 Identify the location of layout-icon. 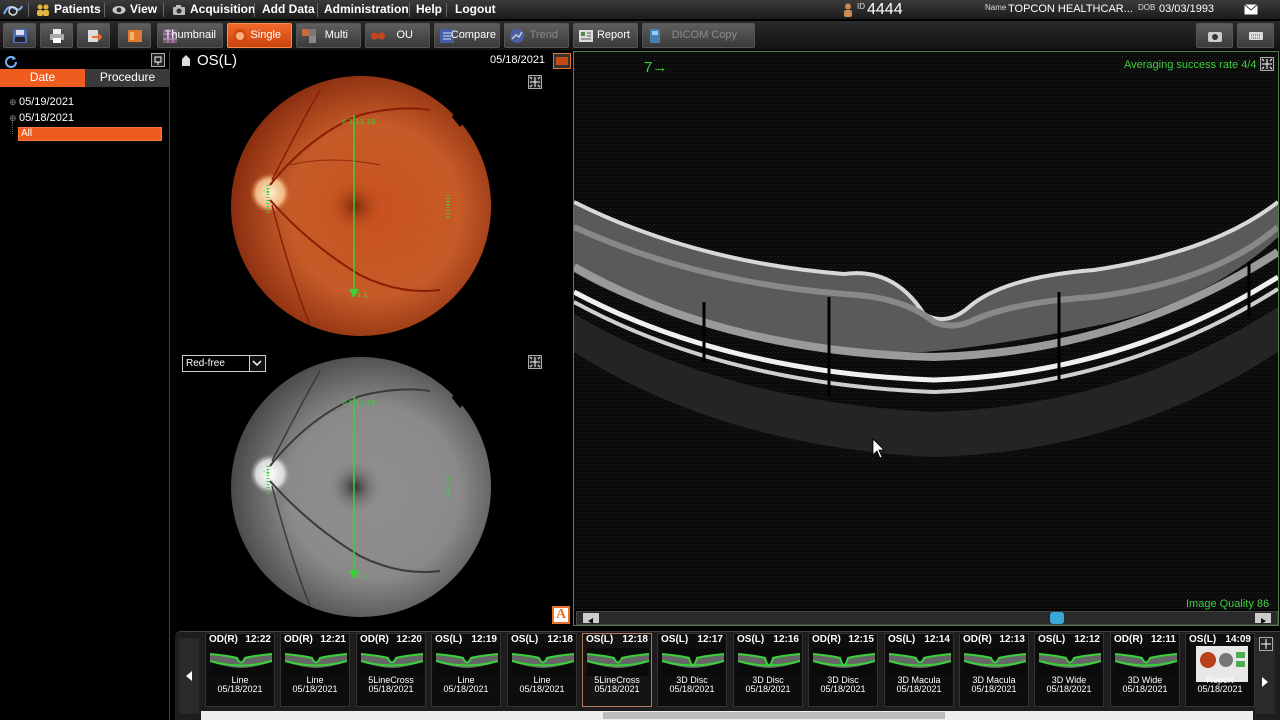
(135, 36).